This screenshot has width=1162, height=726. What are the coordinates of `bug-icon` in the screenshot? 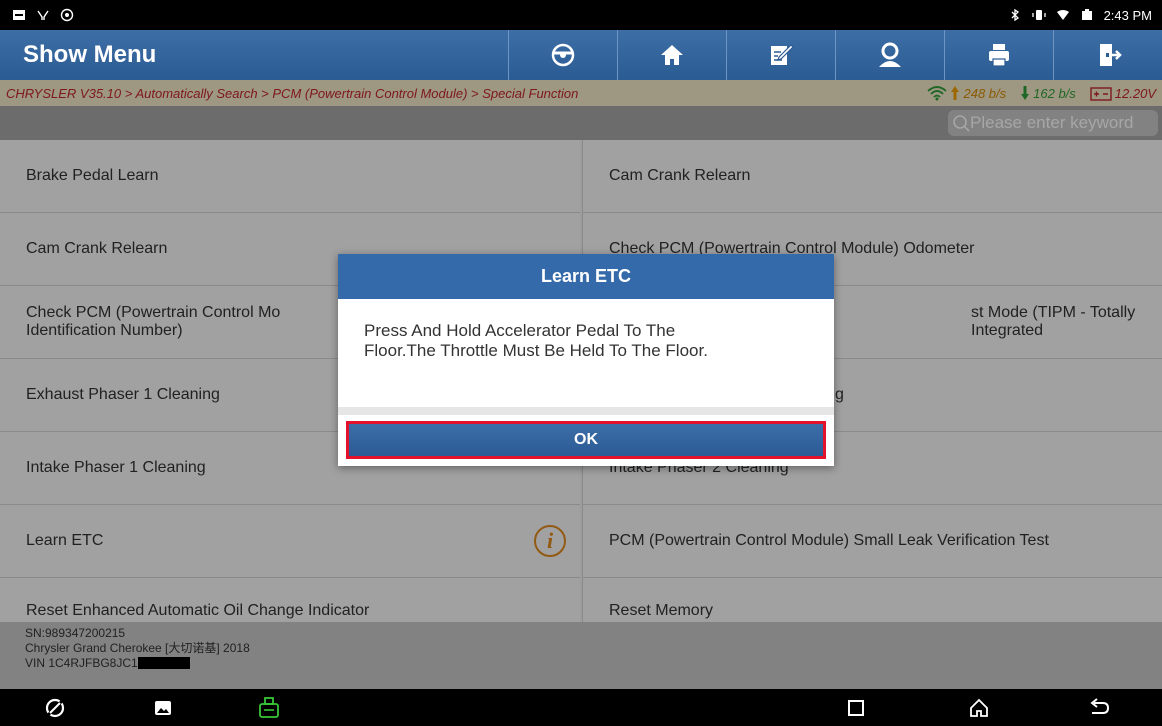 It's located at (67, 15).